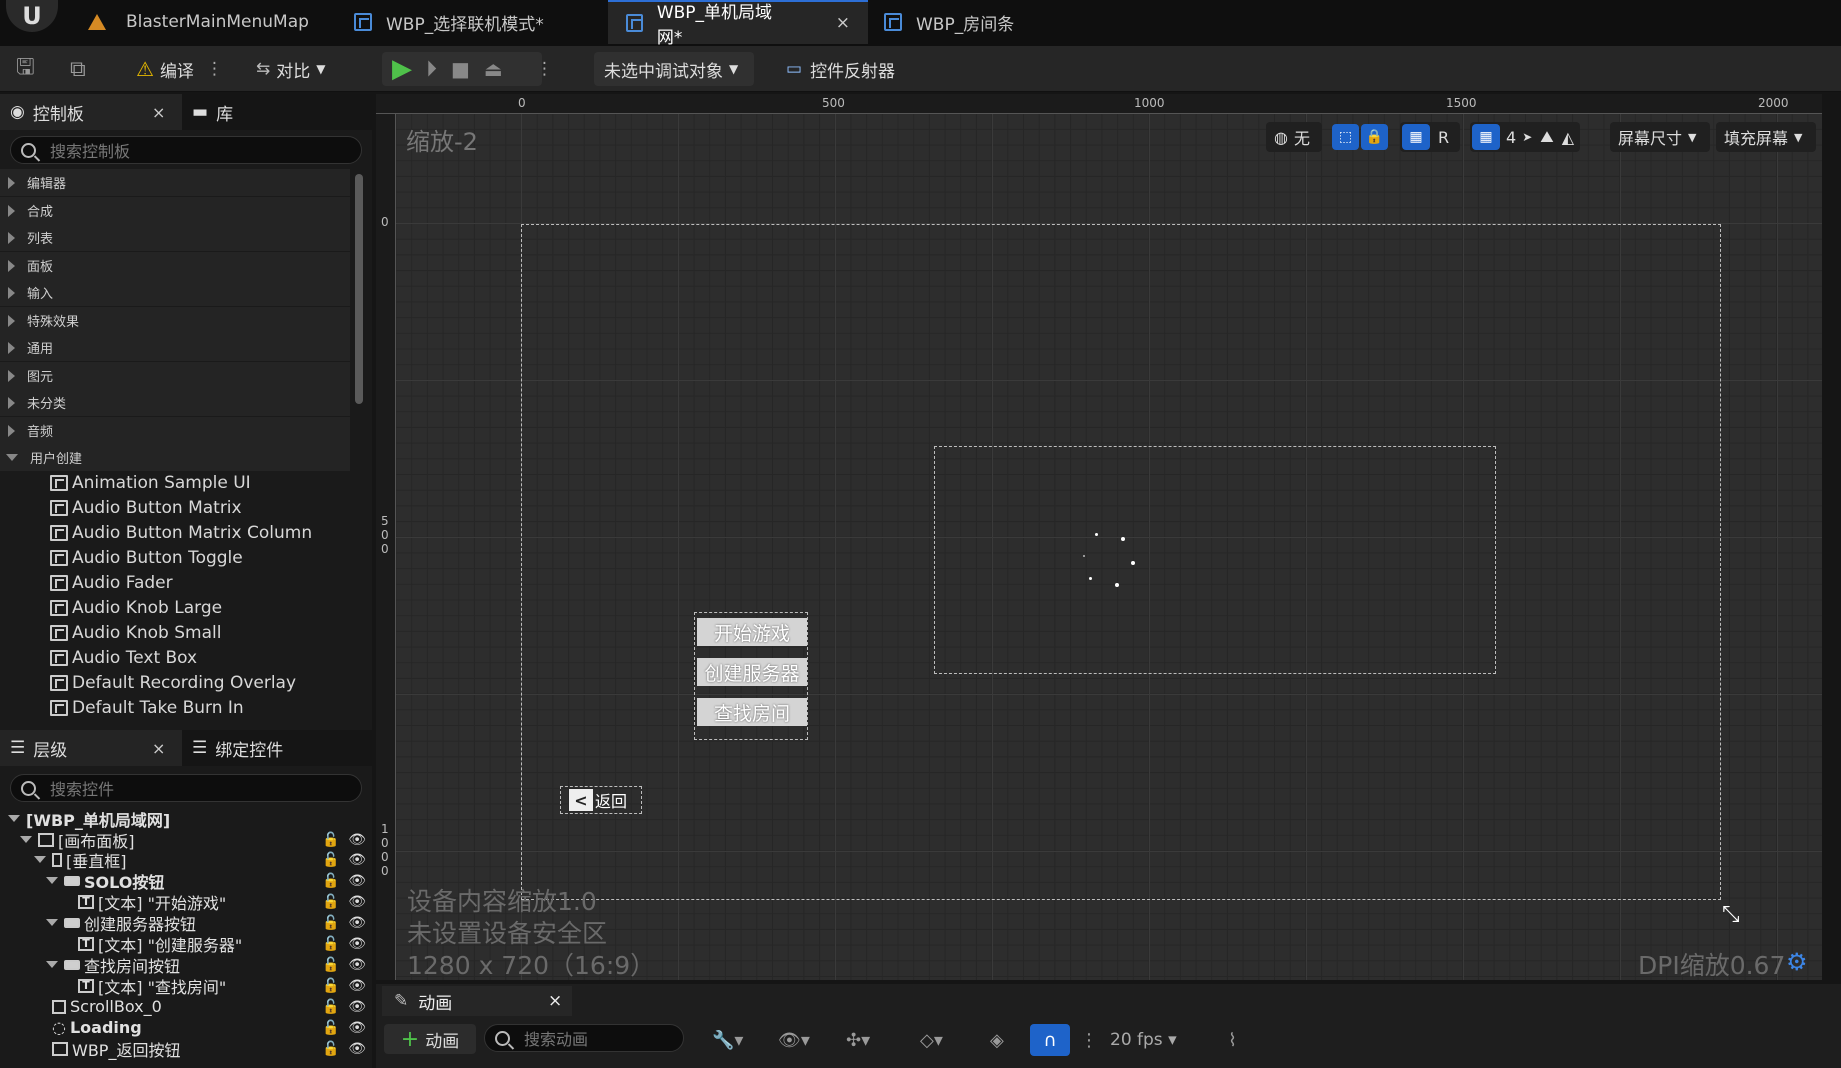 The image size is (1841, 1068). What do you see at coordinates (1294, 137) in the screenshot?
I see `localization-preview: ◍ 无` at bounding box center [1294, 137].